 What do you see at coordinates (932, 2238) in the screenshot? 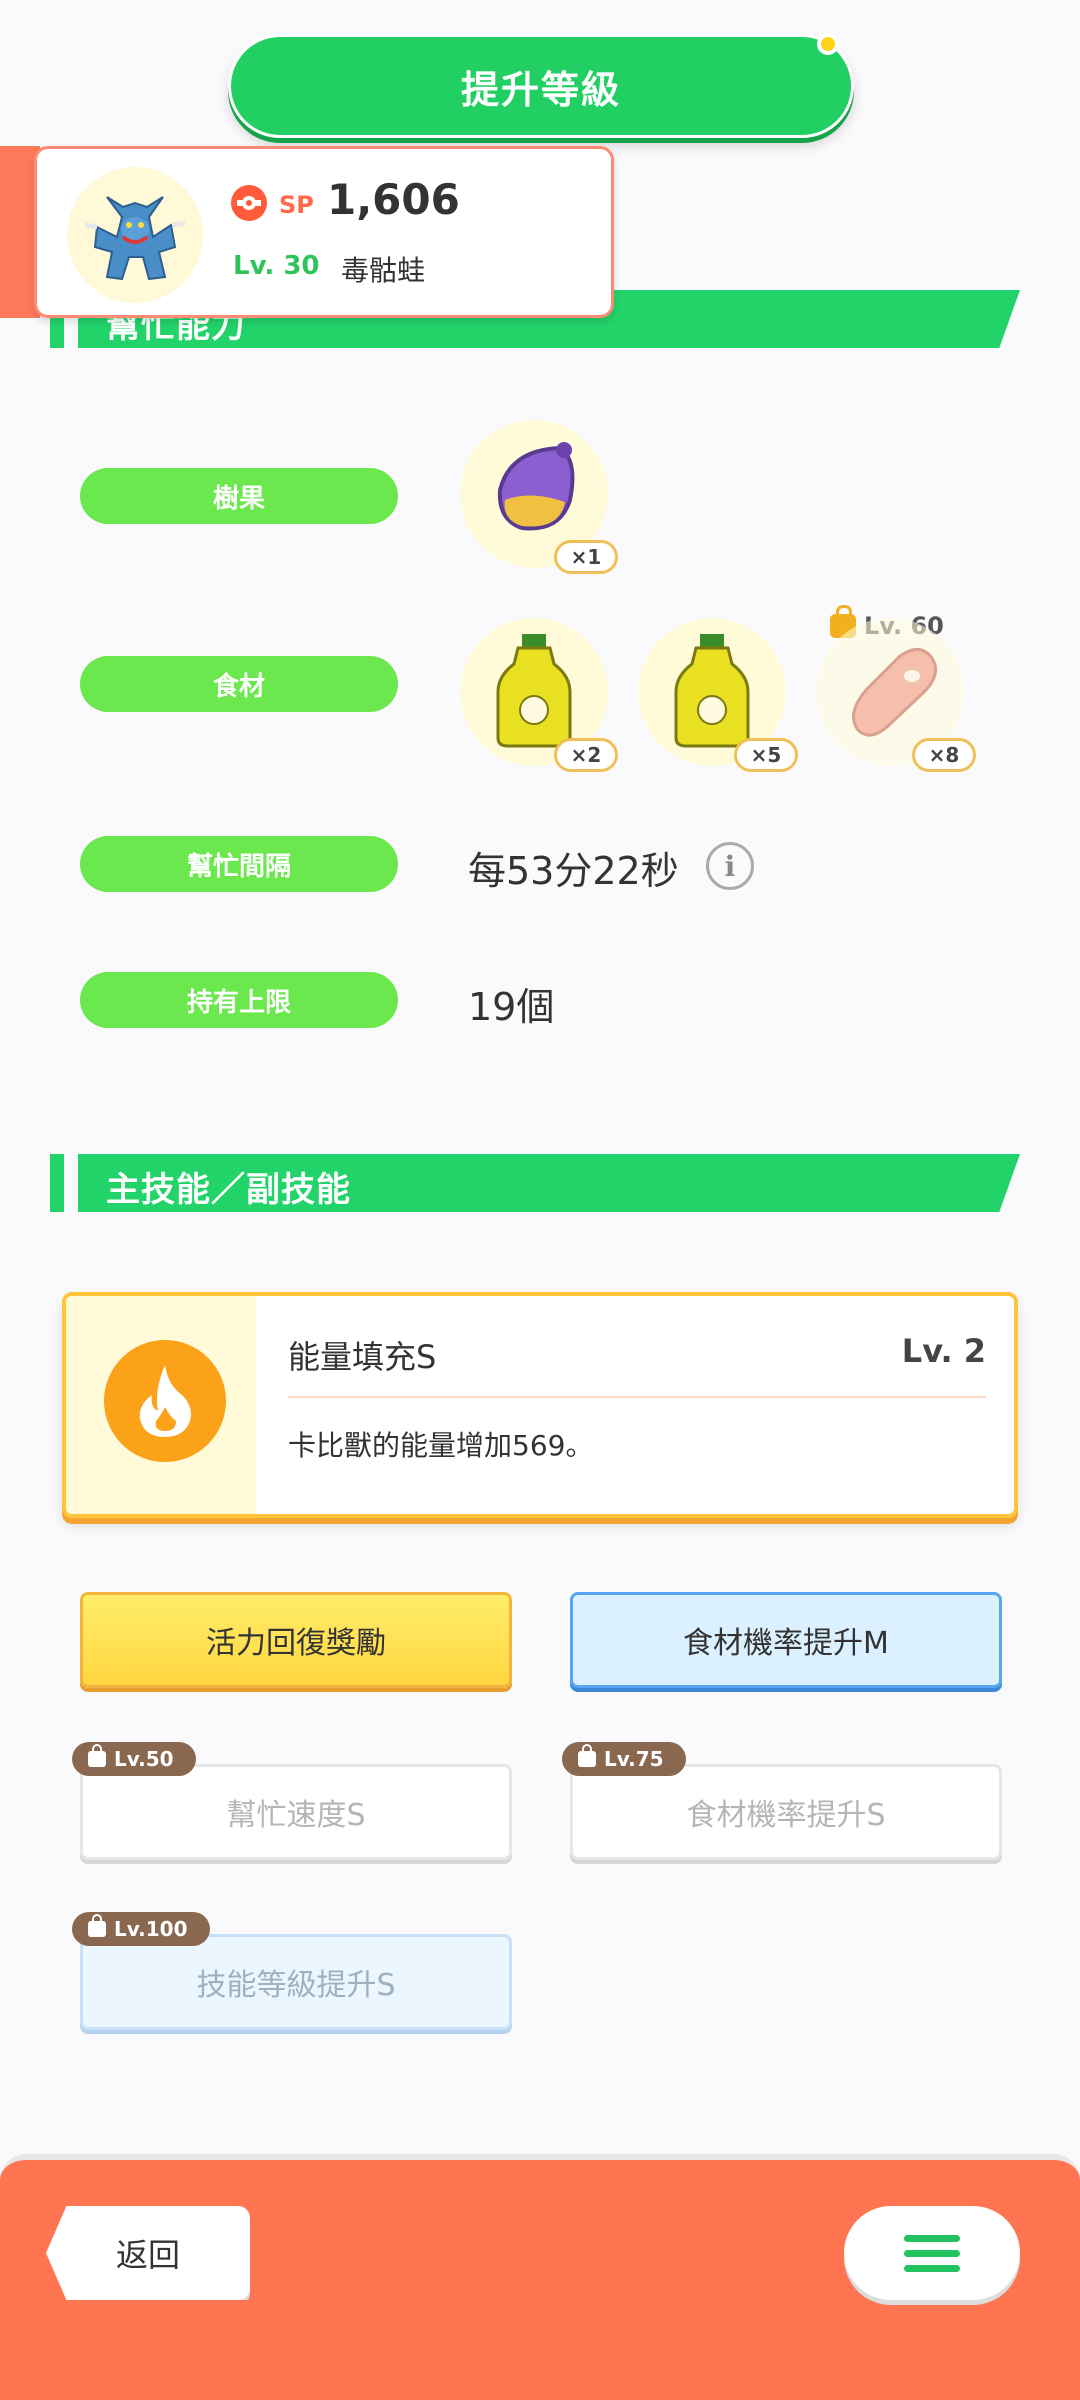
I see `menu-icon` at bounding box center [932, 2238].